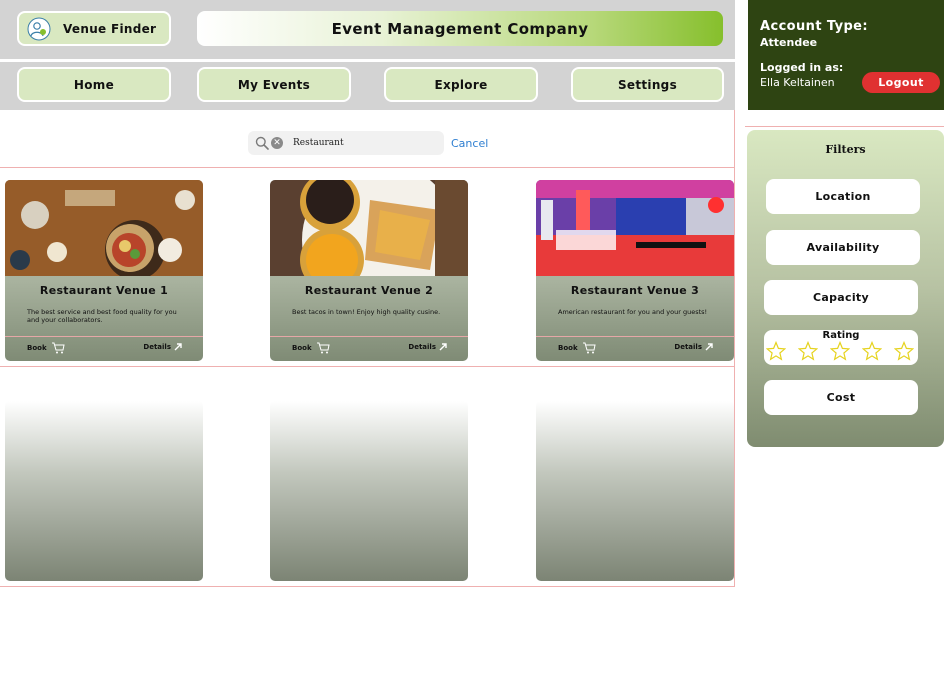  I want to click on account-type-label: Account Type:, so click(814, 26).